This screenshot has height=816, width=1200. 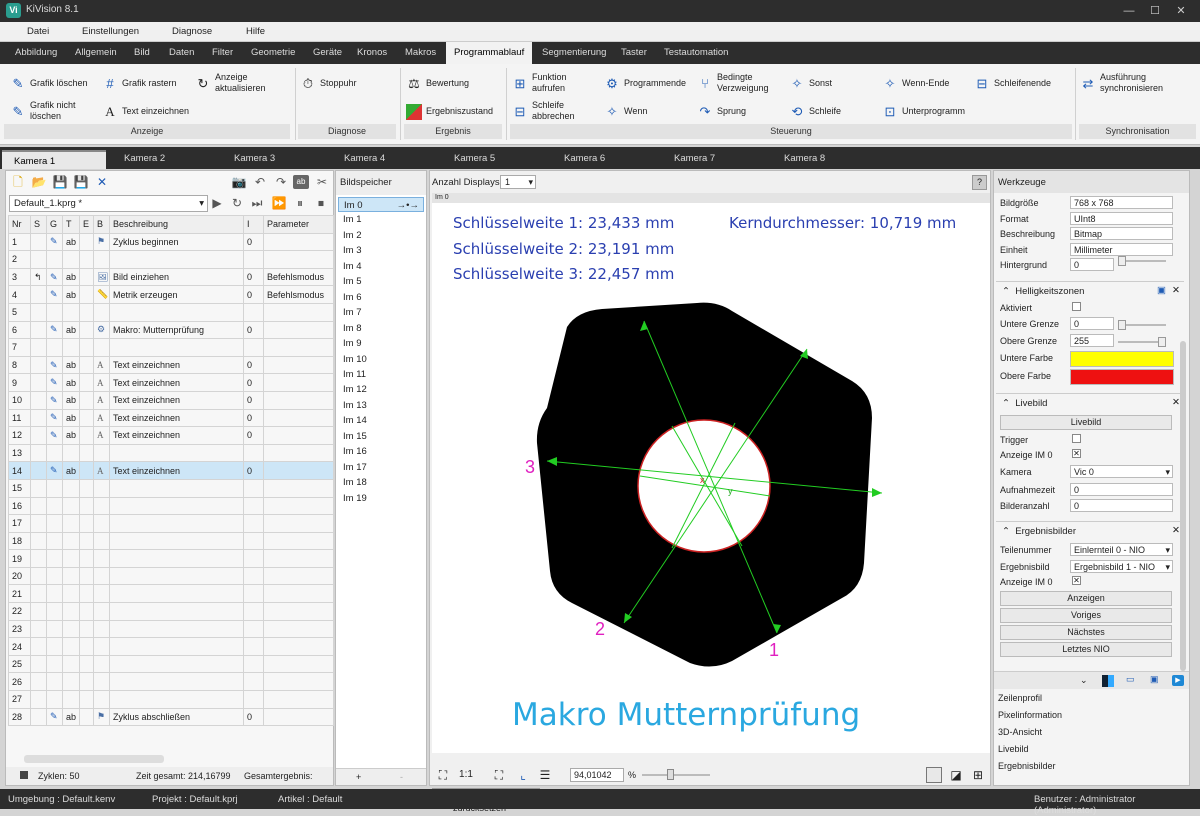 What do you see at coordinates (19, 242) in the screenshot?
I see `row-nr: 1` at bounding box center [19, 242].